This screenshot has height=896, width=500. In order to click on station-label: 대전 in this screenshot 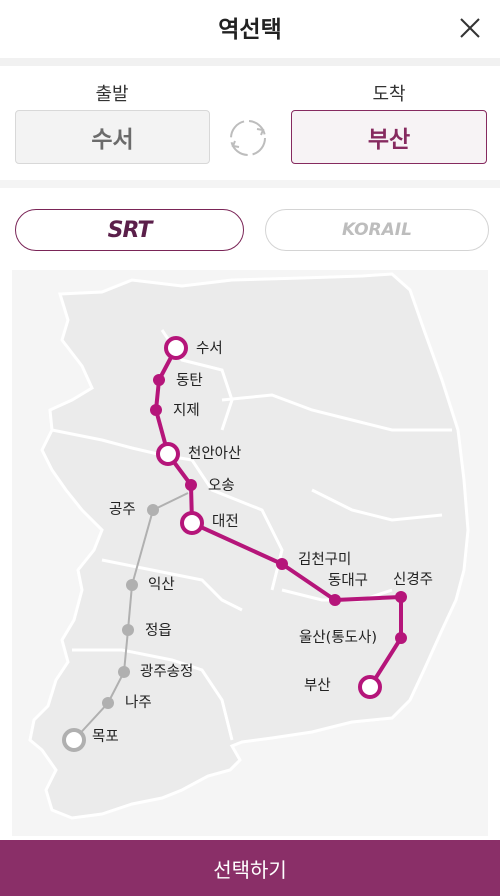, I will do `click(225, 520)`.